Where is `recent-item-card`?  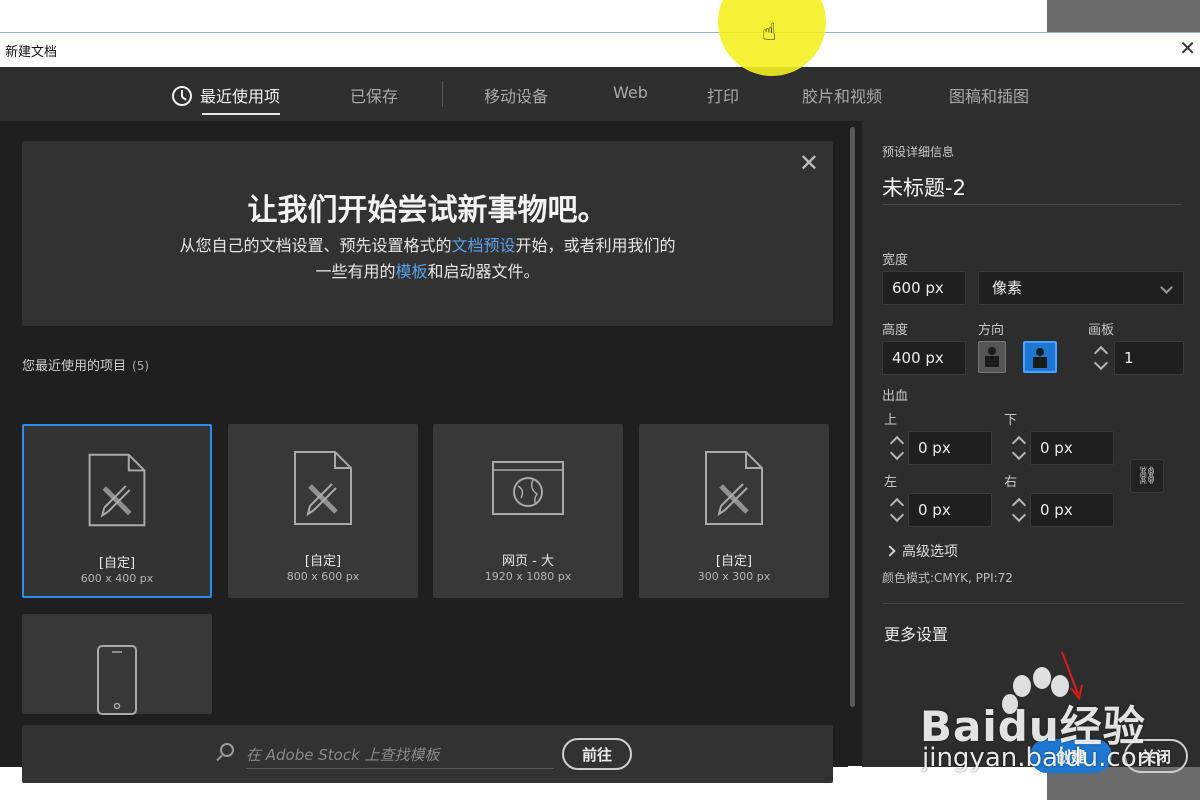
recent-item-card is located at coordinates (117, 664).